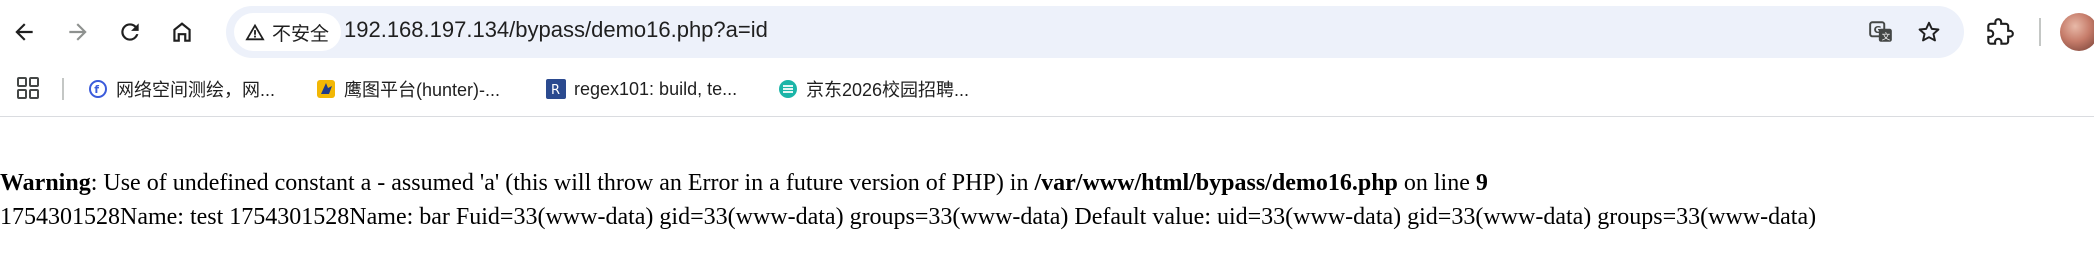 This screenshot has height=279, width=2094. What do you see at coordinates (788, 89) in the screenshot?
I see `jd-campus-icon` at bounding box center [788, 89].